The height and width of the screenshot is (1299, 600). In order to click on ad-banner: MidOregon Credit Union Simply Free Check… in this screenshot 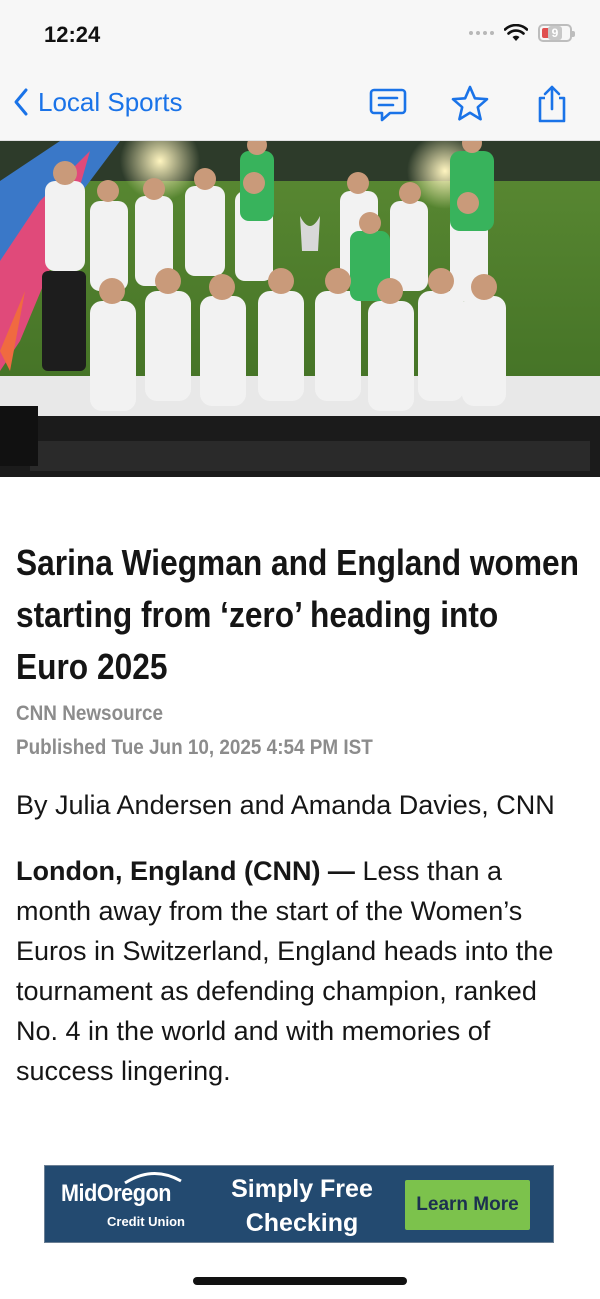, I will do `click(299, 1204)`.